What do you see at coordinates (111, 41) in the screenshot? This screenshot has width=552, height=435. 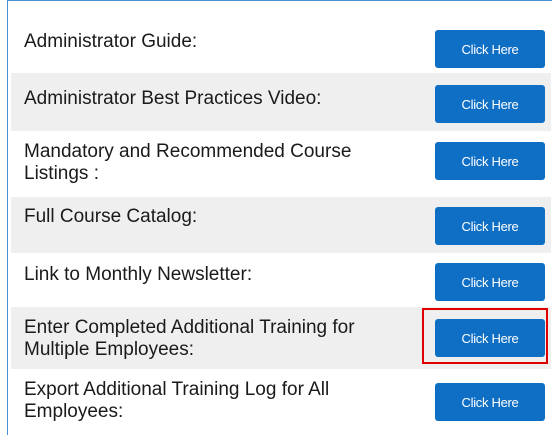 I see `row-label: Administrator Guide:` at bounding box center [111, 41].